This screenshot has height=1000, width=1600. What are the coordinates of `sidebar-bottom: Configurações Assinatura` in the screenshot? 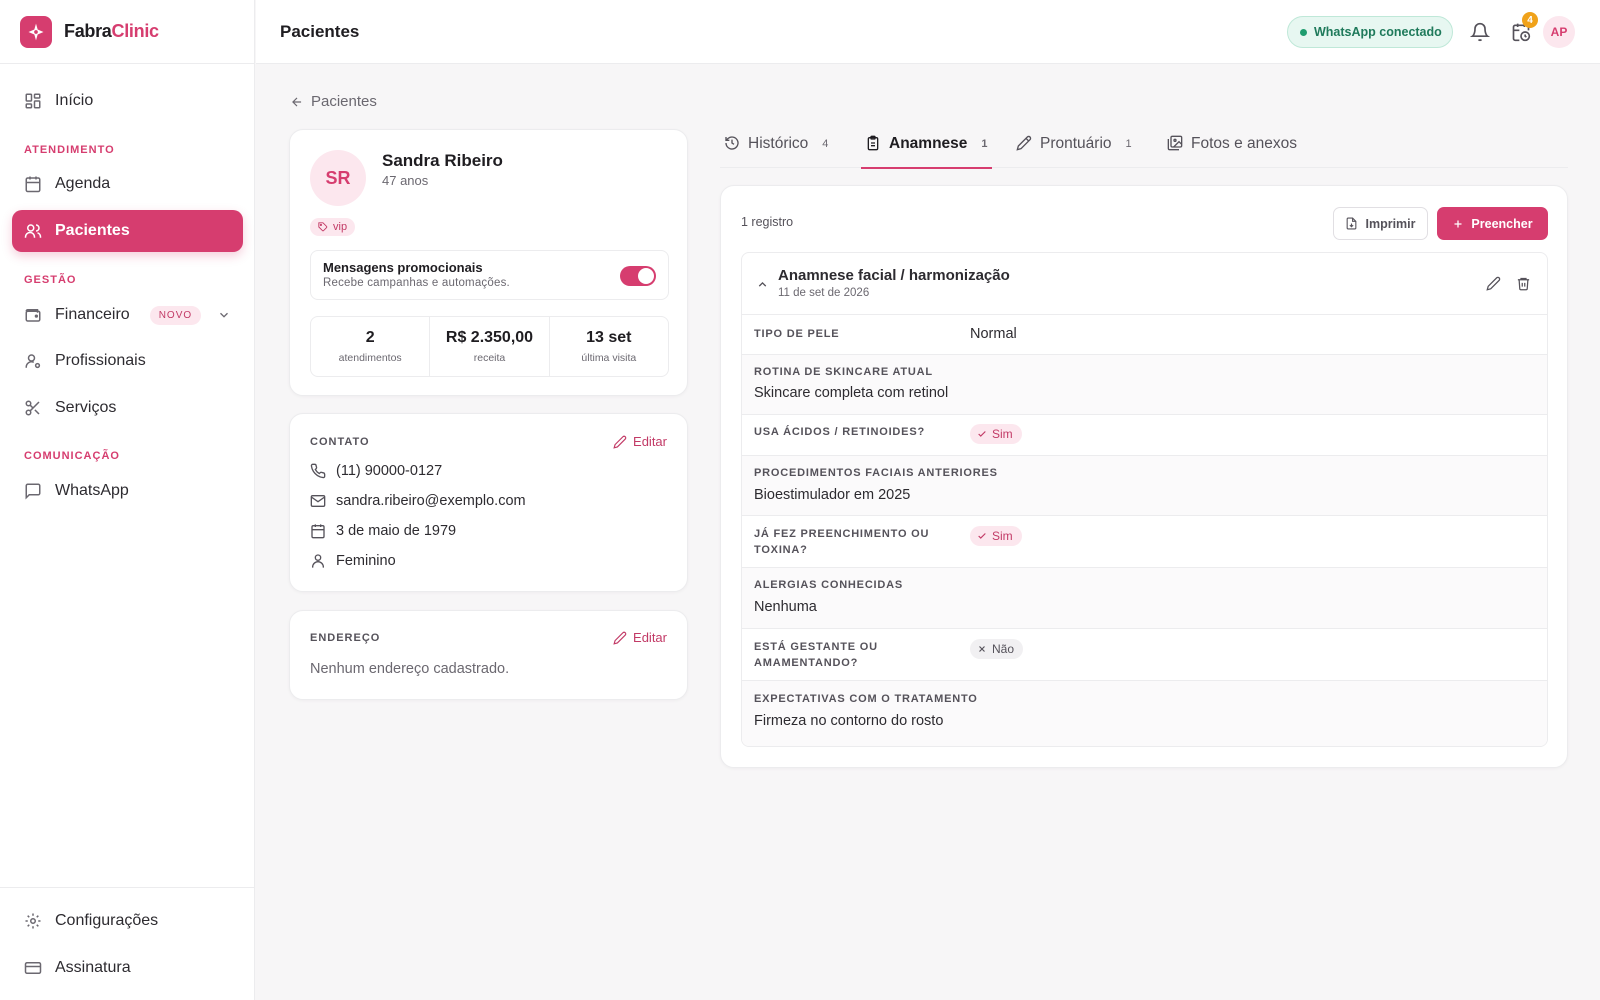 It's located at (127, 943).